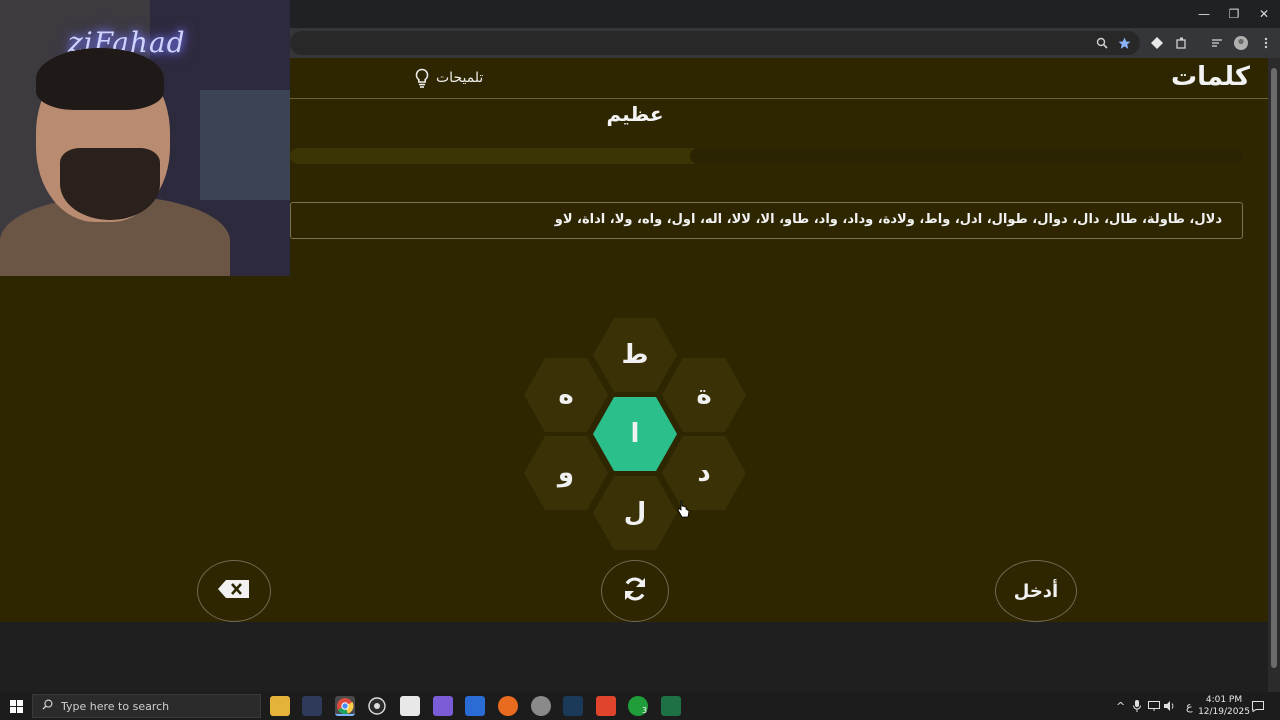 The width and height of the screenshot is (1280, 720). I want to click on enter-button: أدخل, so click(1036, 591).